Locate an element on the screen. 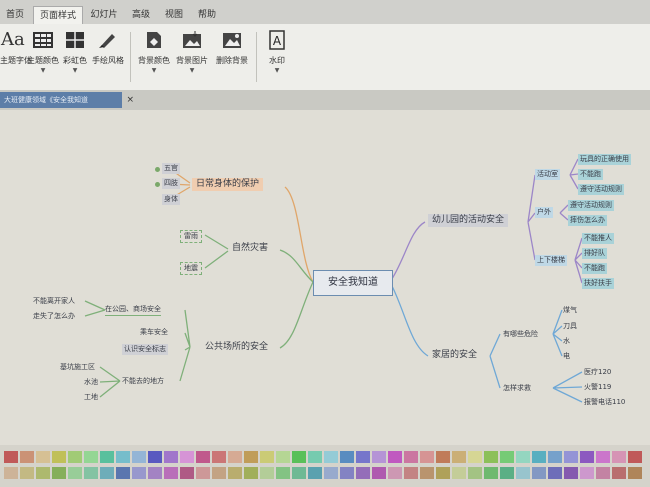  topic-stairs: 上下楼梯 is located at coordinates (551, 260).